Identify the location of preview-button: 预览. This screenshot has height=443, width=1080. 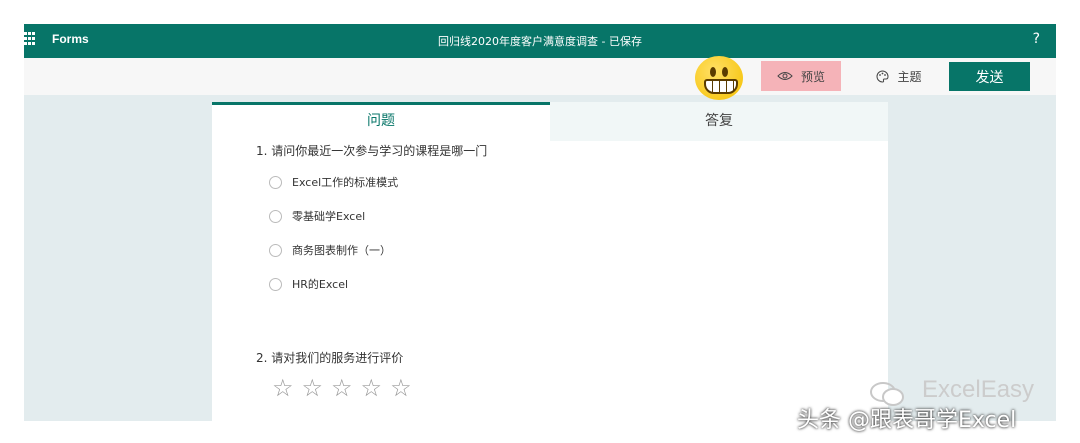
(801, 76).